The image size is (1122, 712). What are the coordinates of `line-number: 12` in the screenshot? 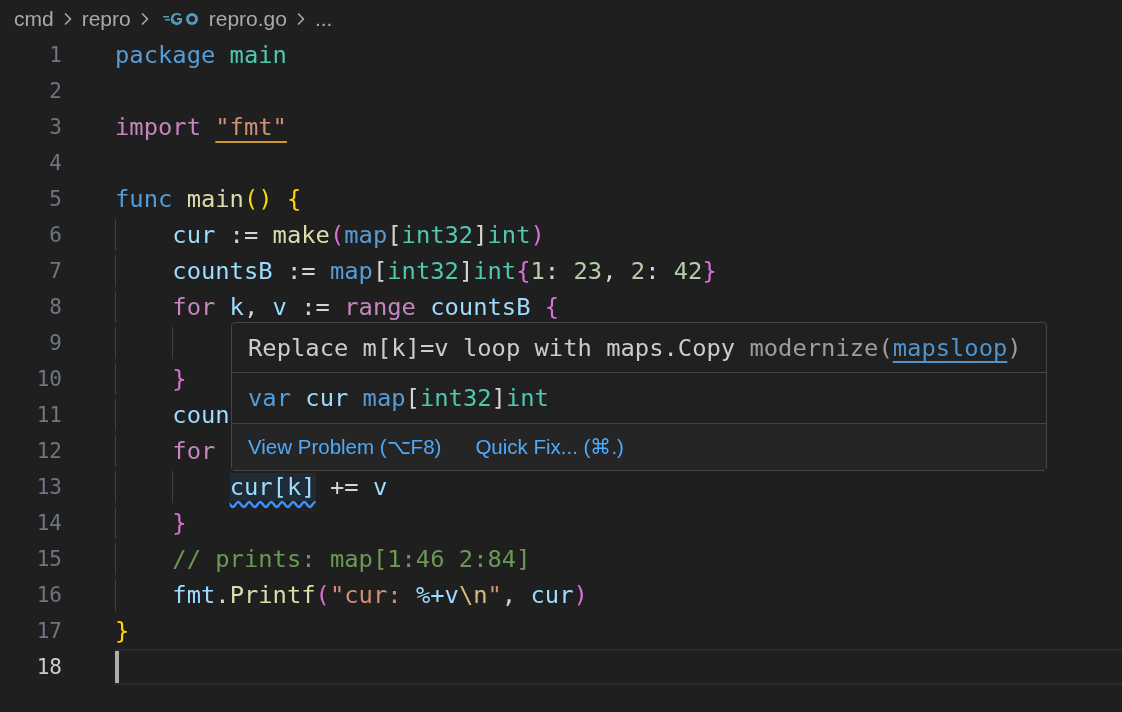 It's located at (48, 451).